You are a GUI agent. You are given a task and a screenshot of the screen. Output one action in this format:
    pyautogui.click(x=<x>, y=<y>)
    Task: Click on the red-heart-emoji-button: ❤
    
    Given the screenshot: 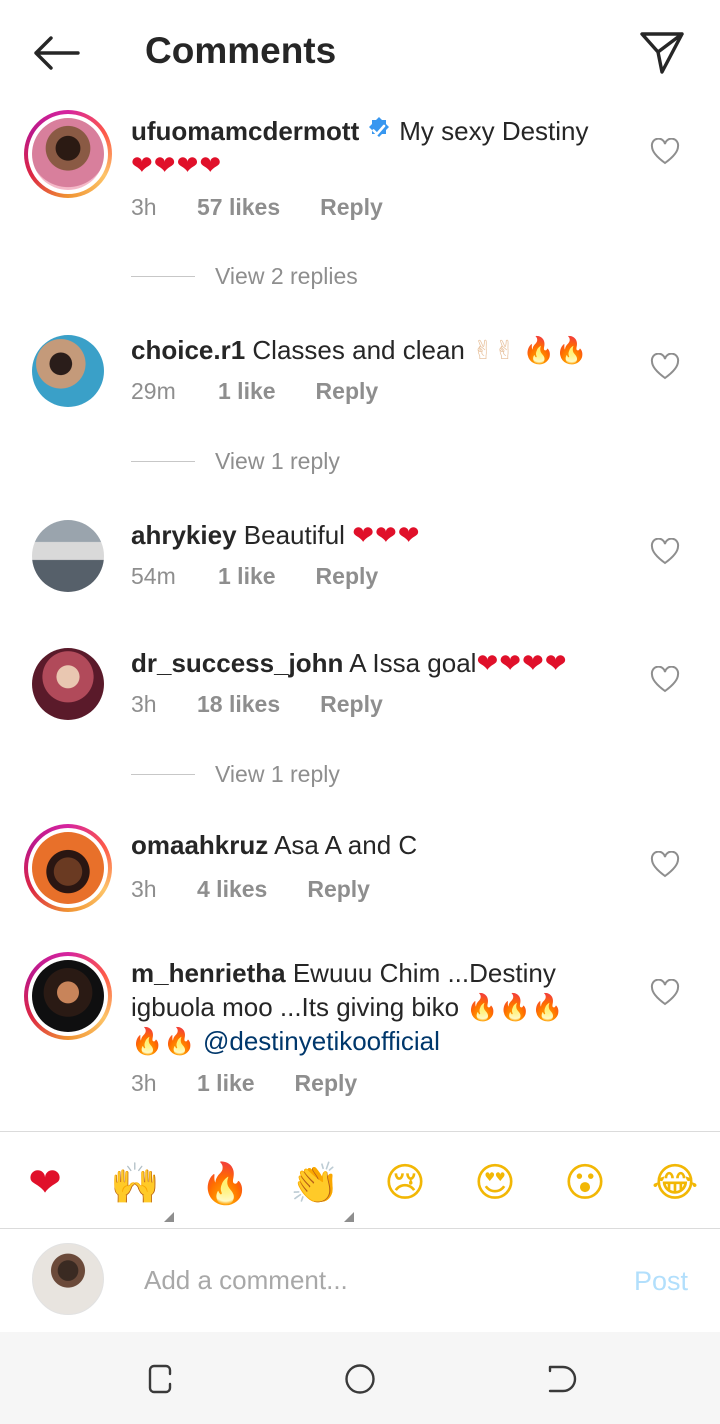 What is the action you would take?
    pyautogui.click(x=45, y=1183)
    